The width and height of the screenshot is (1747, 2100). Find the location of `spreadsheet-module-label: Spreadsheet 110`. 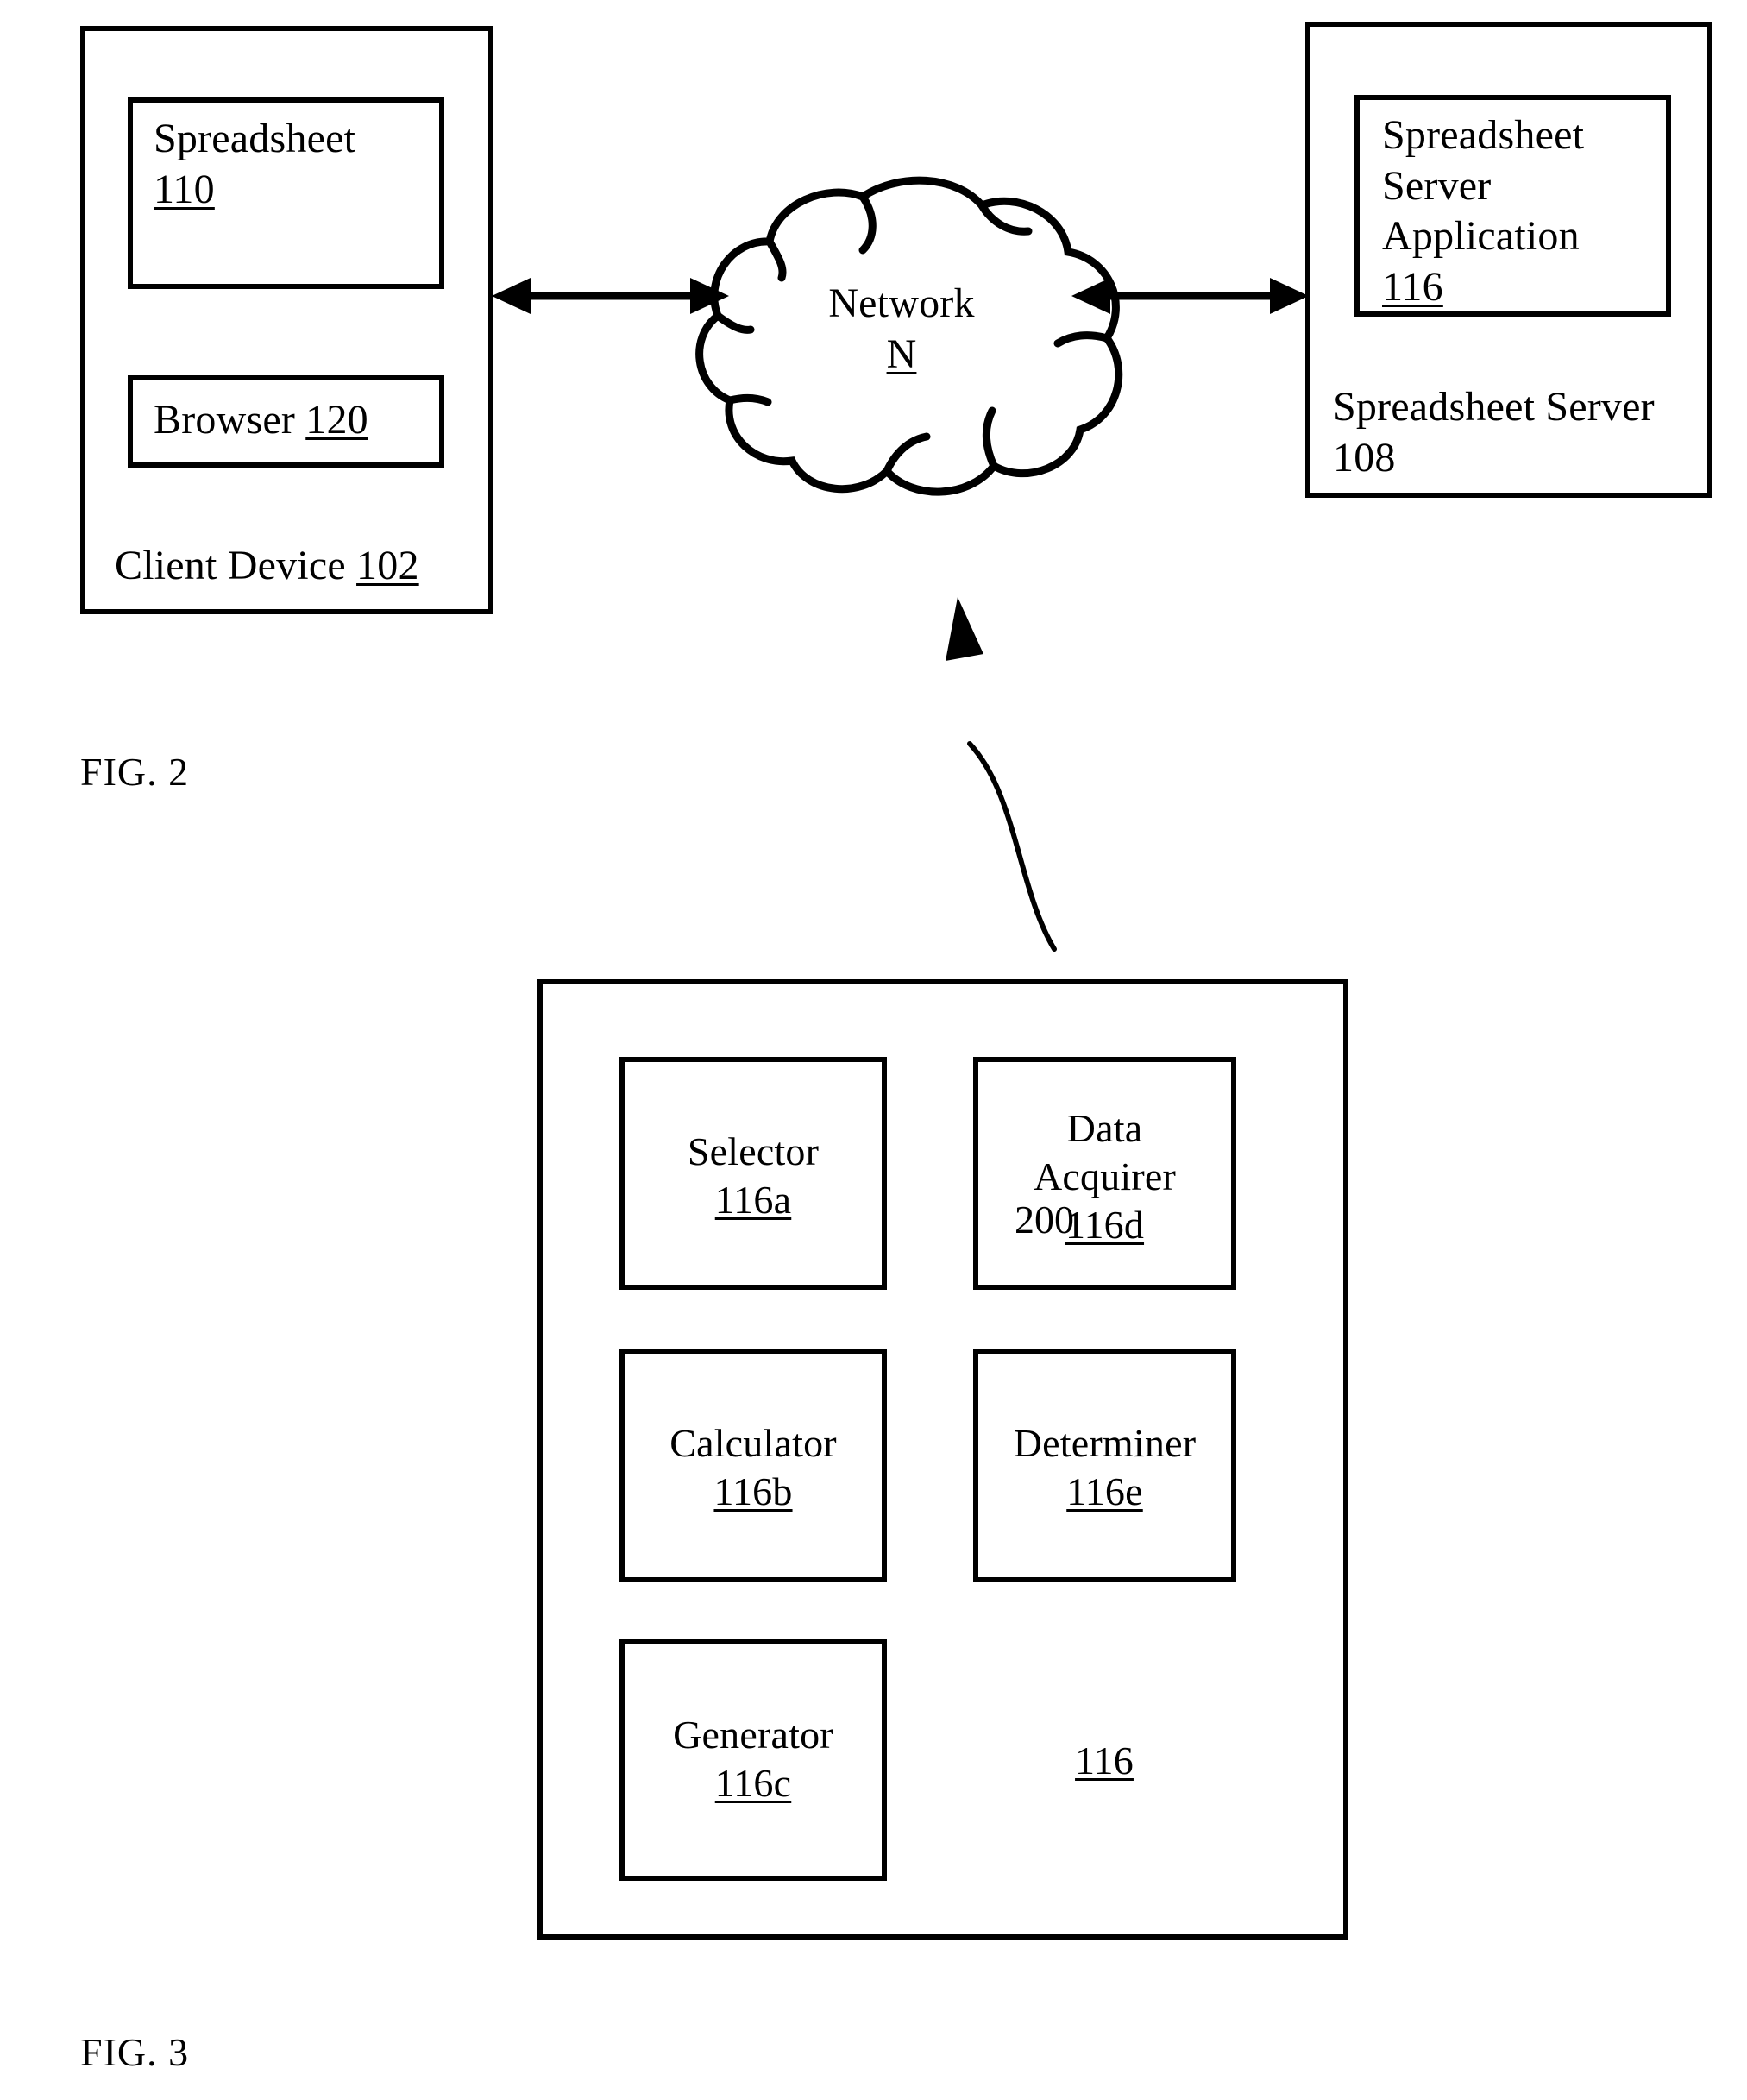

spreadsheet-module-label: Spreadsheet 110 is located at coordinates (255, 164).